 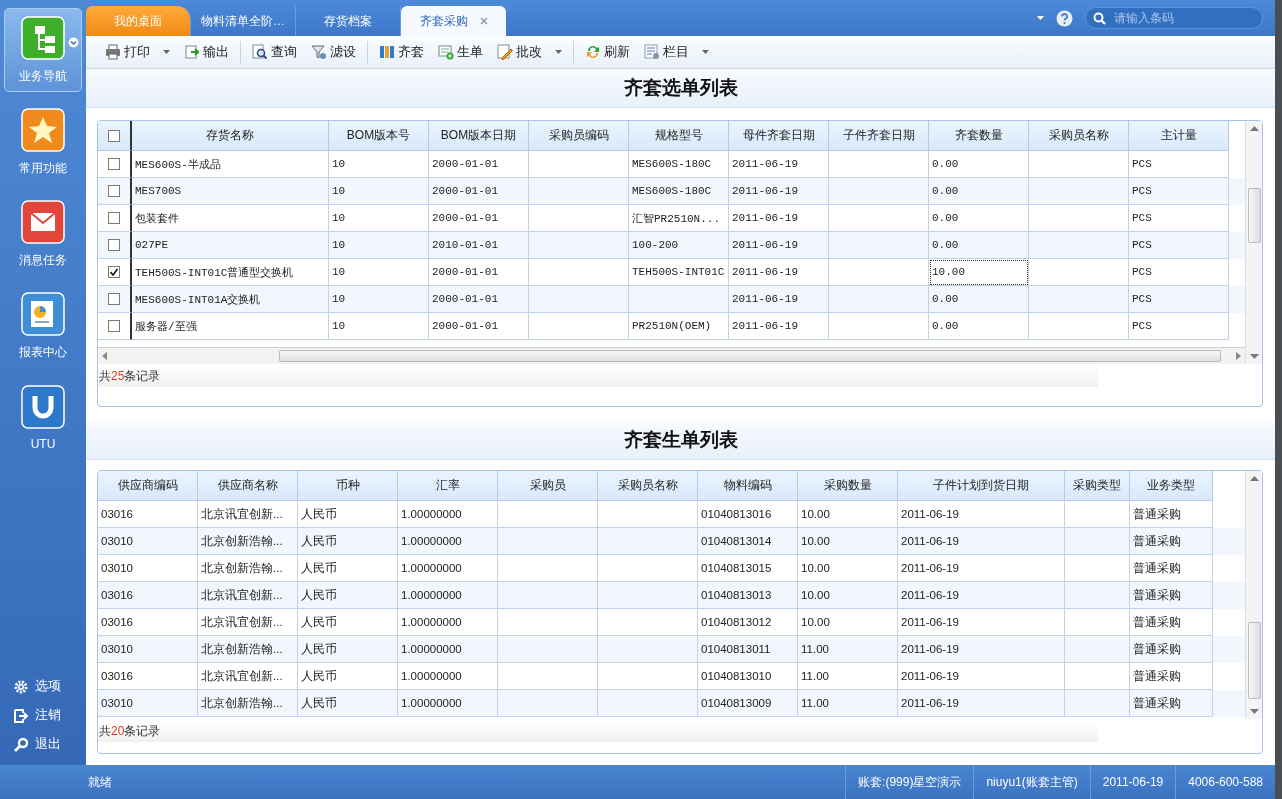 I want to click on column-header: 子件计划到货日期, so click(x=981, y=486).